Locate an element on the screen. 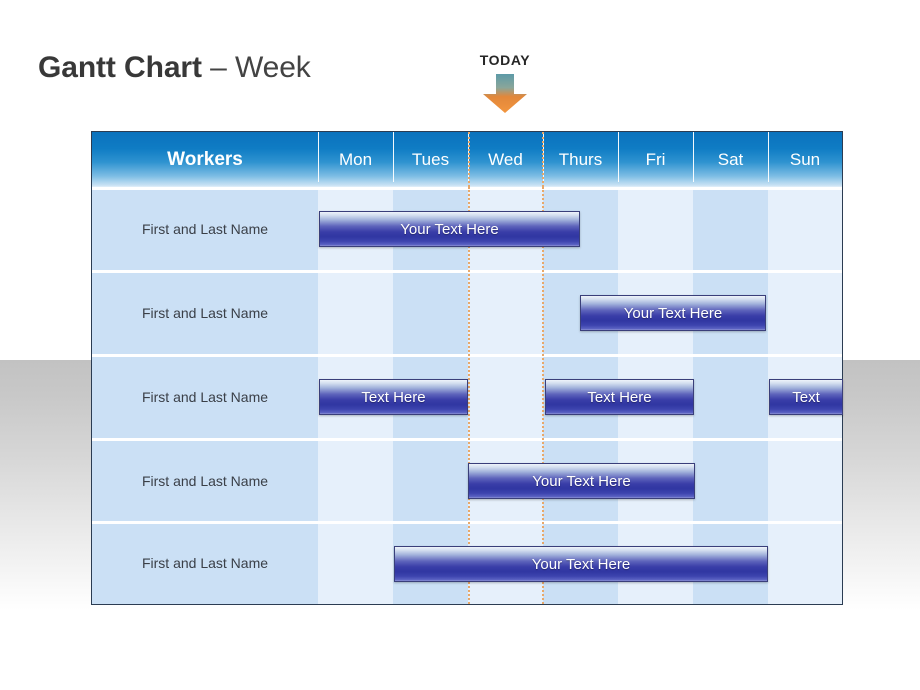 Image resolution: width=920 pixels, height=690 pixels. page-title-light: – Week is located at coordinates (256, 67).